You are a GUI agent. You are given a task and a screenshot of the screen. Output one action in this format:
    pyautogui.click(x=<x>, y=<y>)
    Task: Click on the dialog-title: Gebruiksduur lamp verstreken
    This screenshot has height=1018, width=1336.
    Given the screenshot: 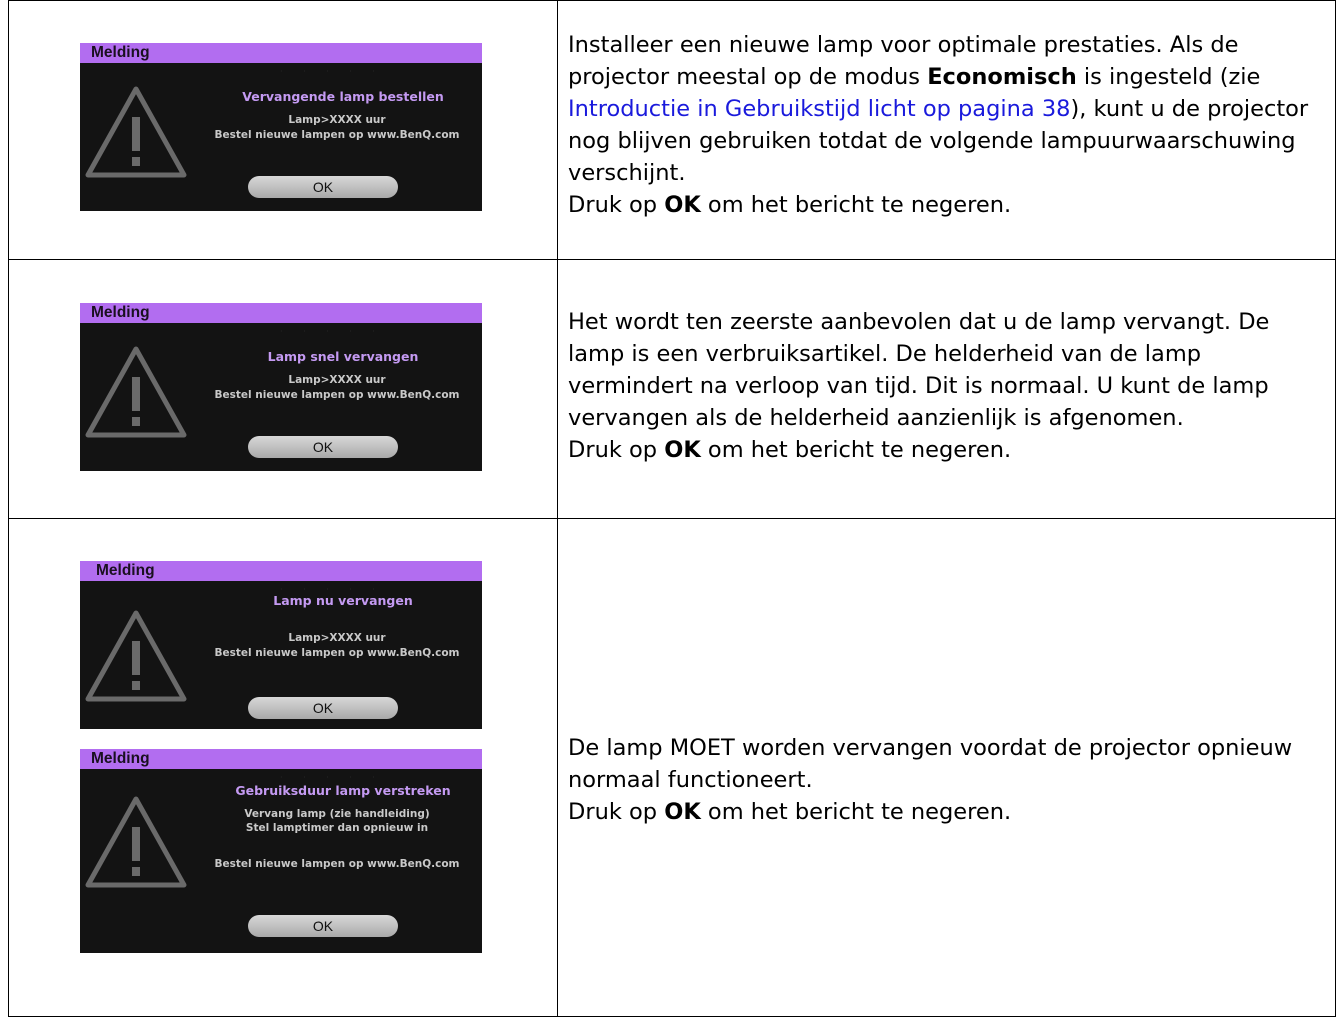 What is the action you would take?
    pyautogui.click(x=343, y=790)
    